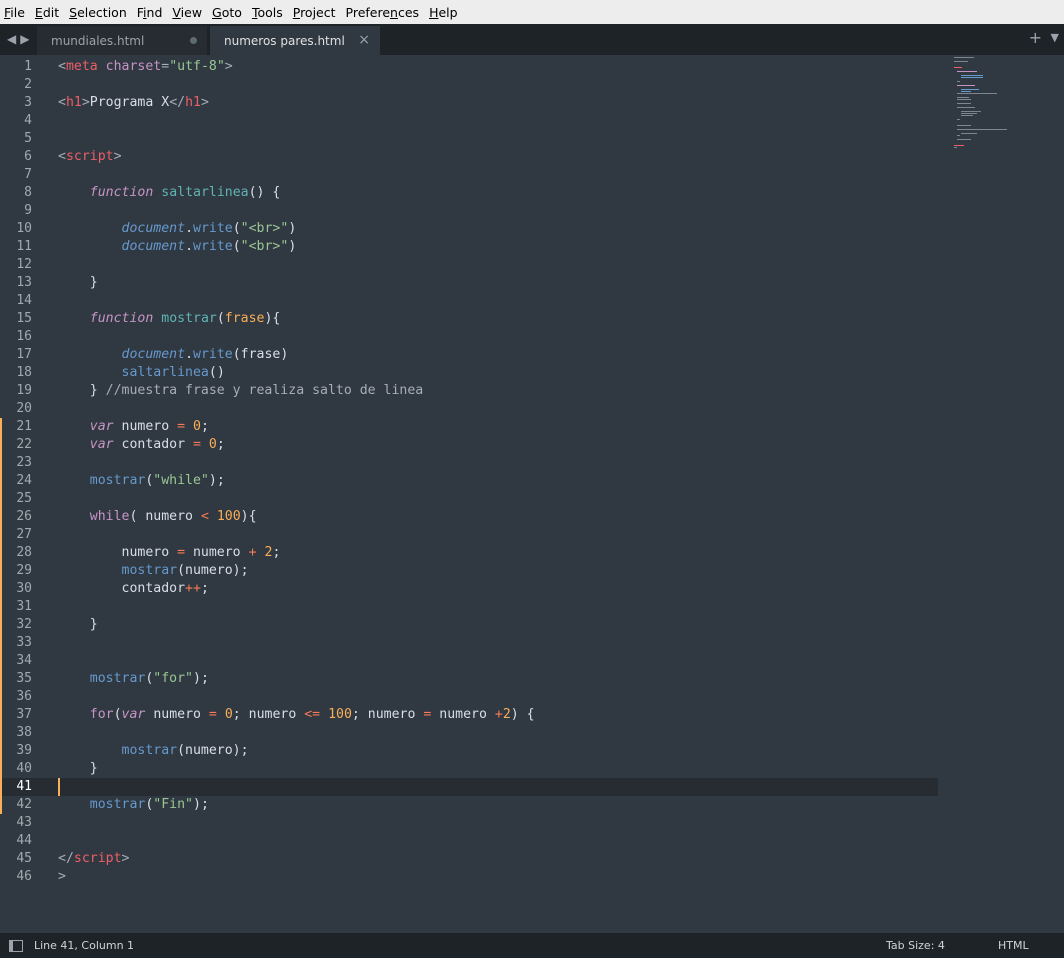  I want to click on line-number: 15, so click(24, 318).